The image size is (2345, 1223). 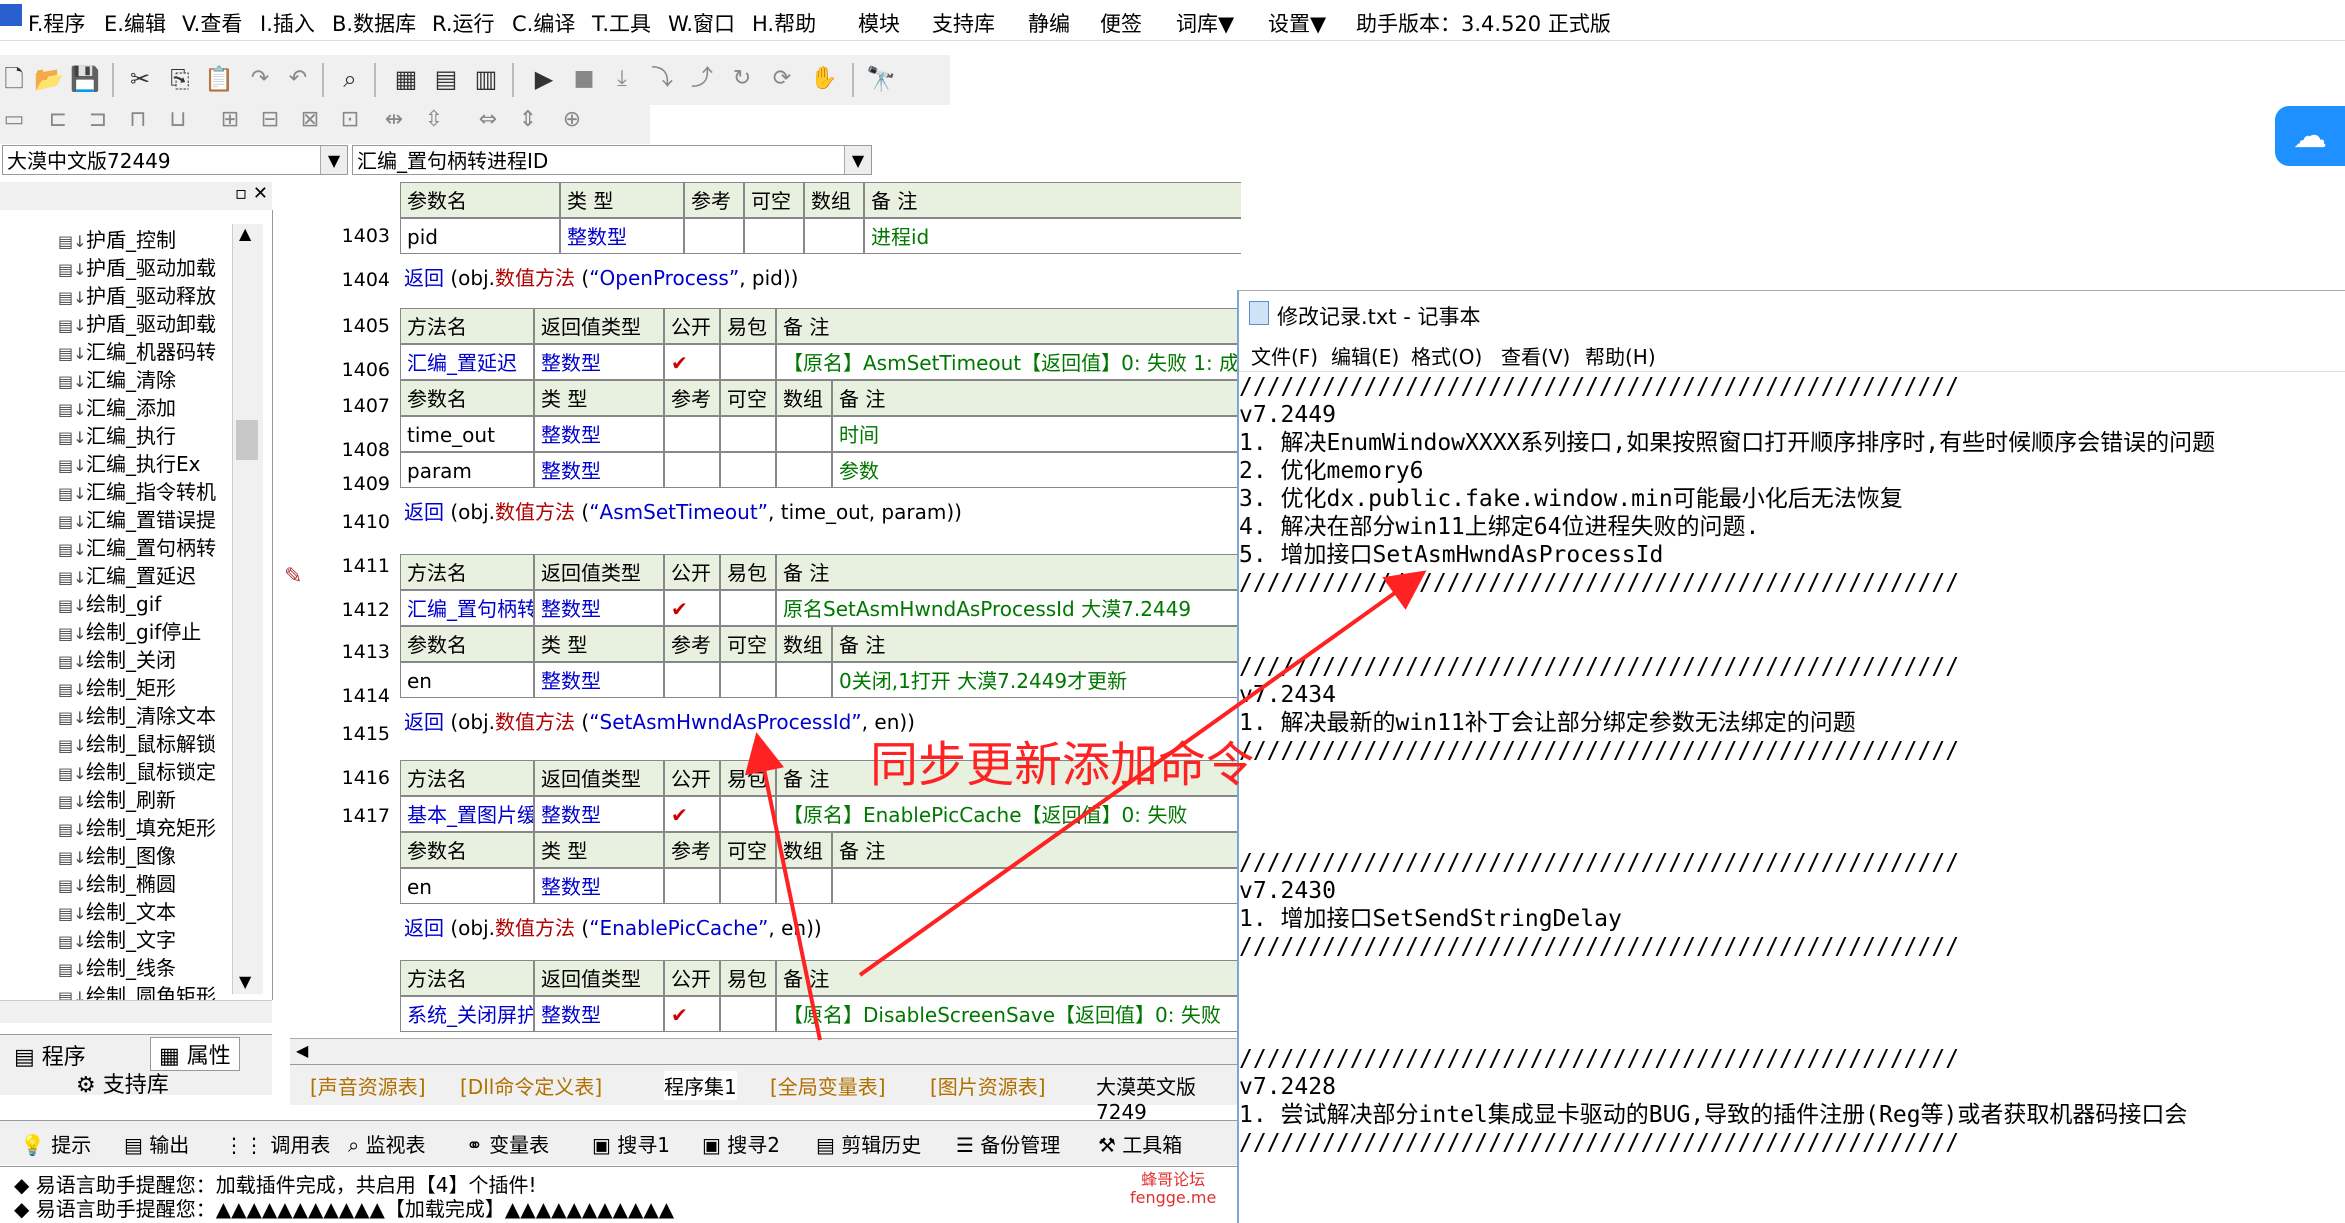 I want to click on arrow-to-code, so click(x=783, y=886).